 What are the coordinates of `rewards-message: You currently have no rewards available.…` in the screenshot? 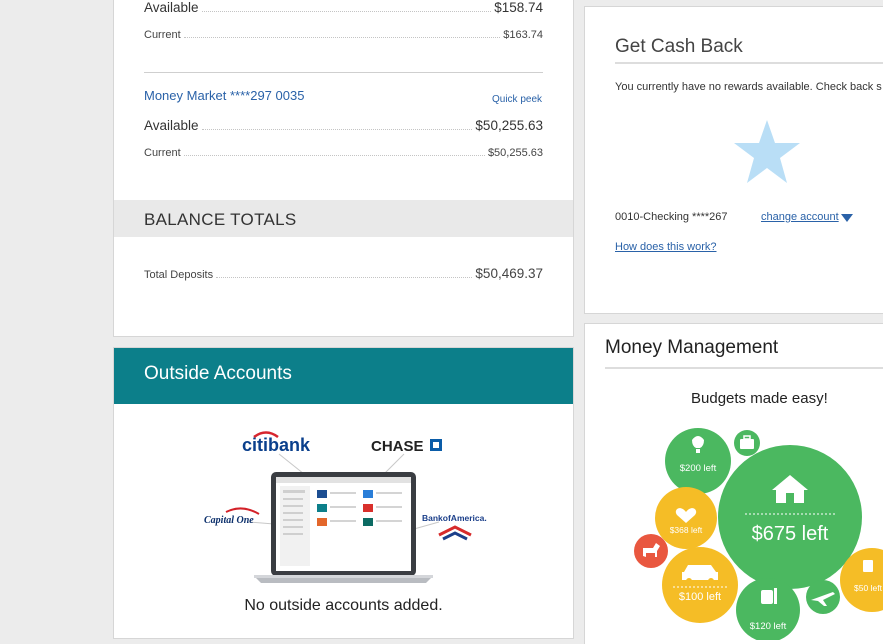 It's located at (748, 87).